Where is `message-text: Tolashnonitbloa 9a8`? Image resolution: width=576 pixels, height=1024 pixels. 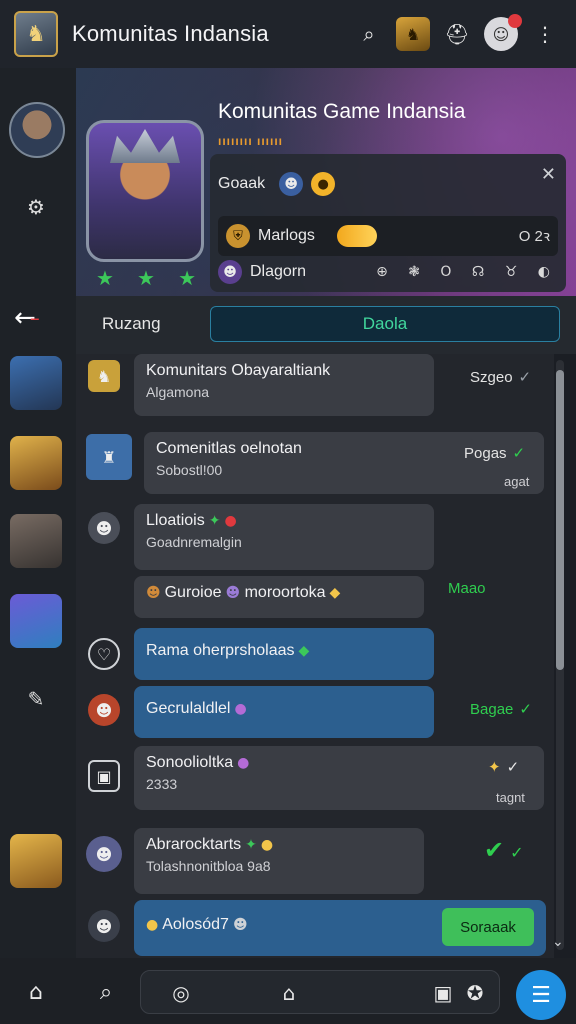 message-text: Tolashnonitbloa 9a8 is located at coordinates (208, 866).